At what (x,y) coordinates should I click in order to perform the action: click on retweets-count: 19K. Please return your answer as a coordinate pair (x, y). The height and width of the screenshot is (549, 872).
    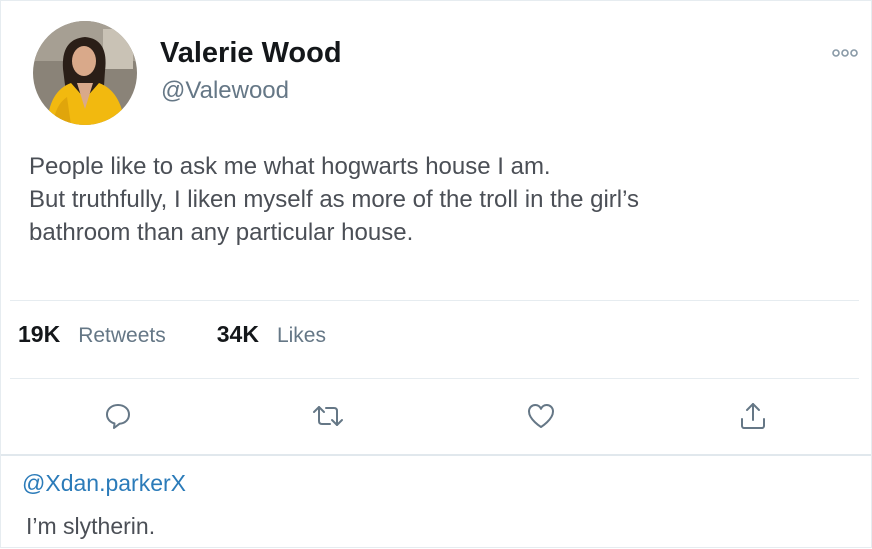
    Looking at the image, I should click on (39, 334).